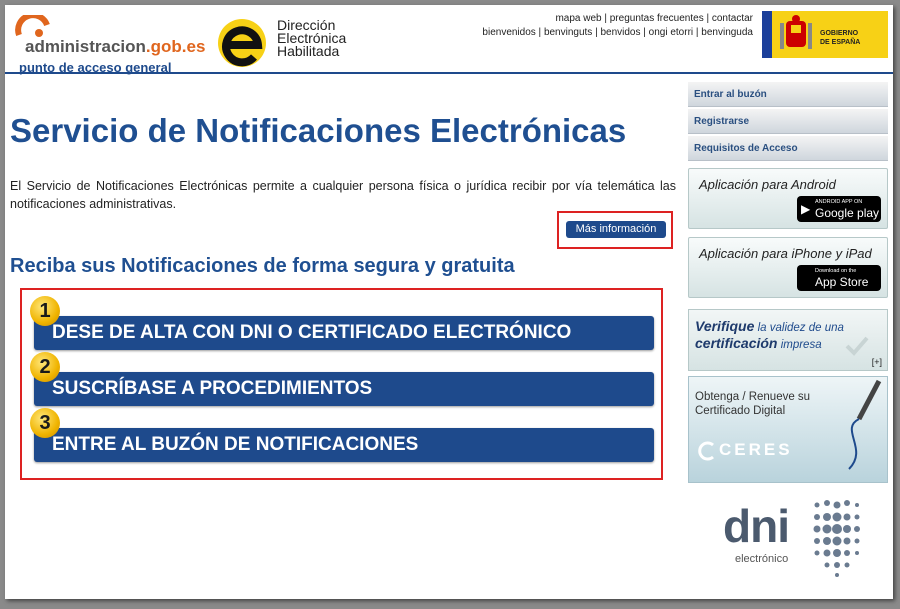 The width and height of the screenshot is (900, 609). I want to click on verify-more-link: [+], so click(877, 362).